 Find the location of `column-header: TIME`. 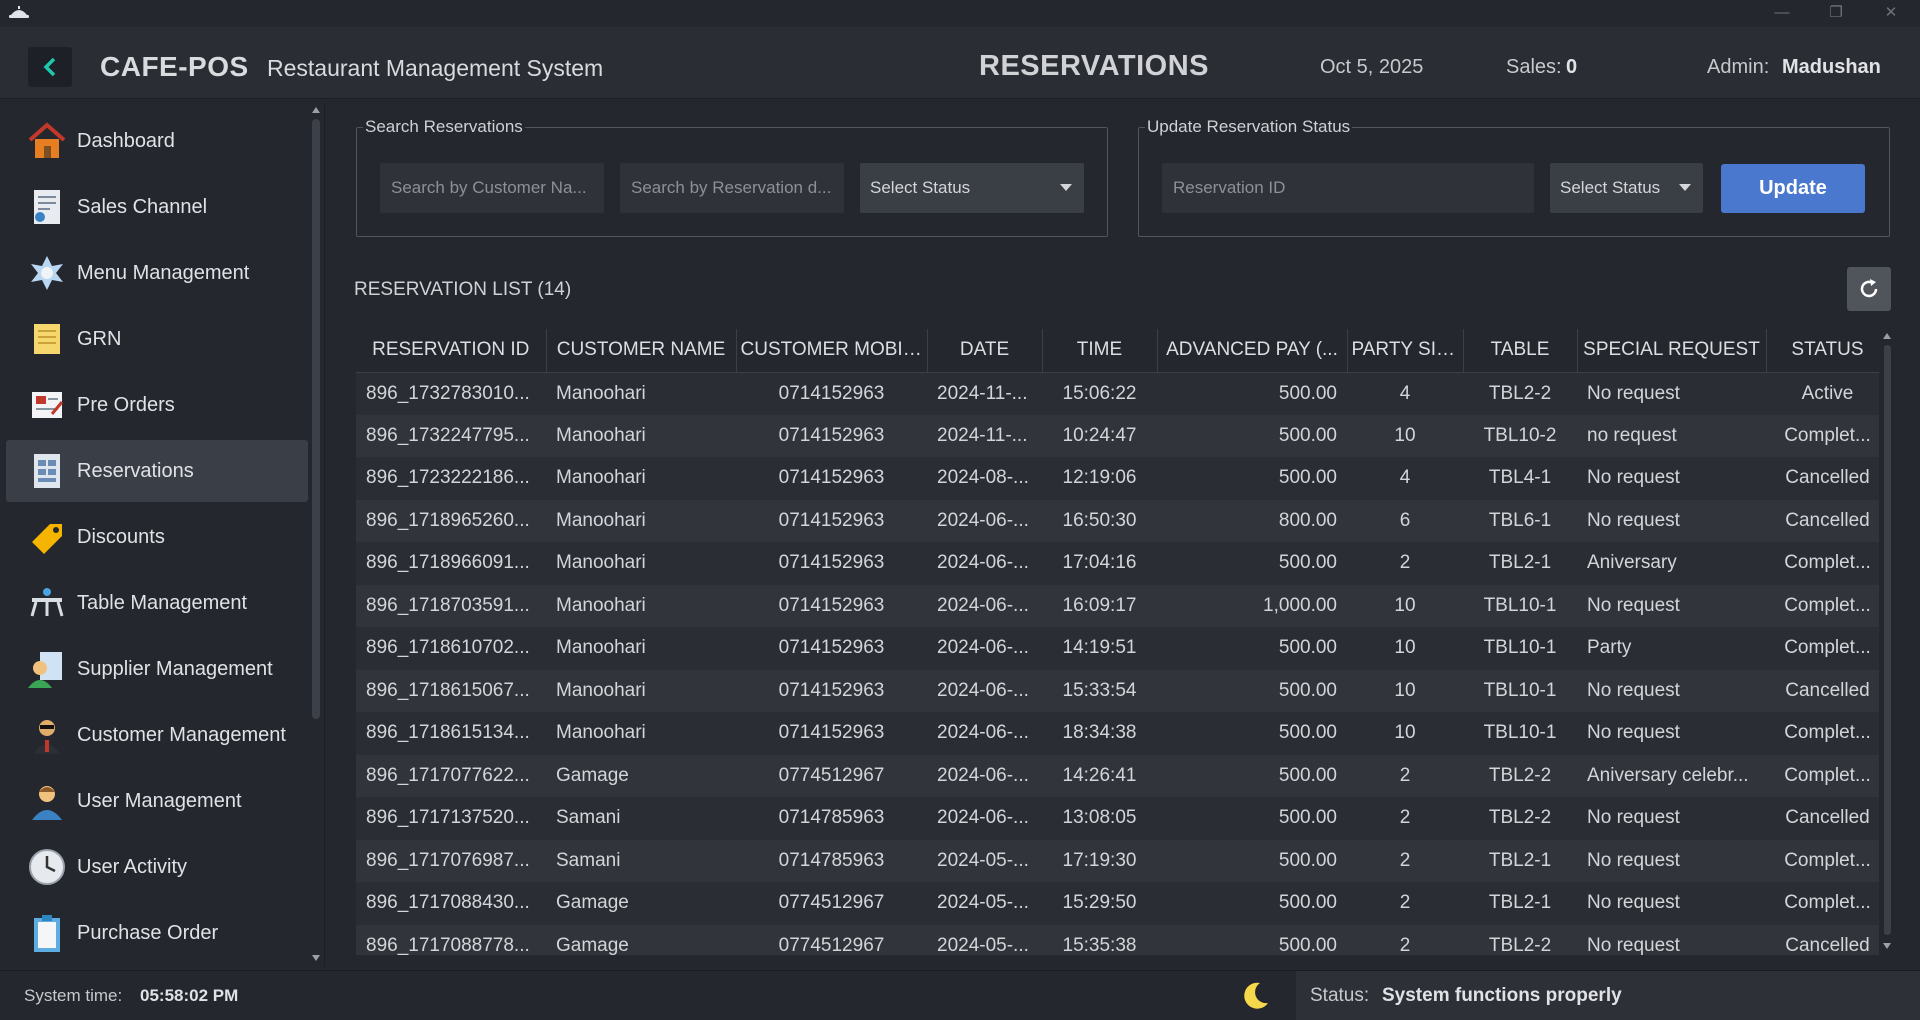

column-header: TIME is located at coordinates (1100, 351).